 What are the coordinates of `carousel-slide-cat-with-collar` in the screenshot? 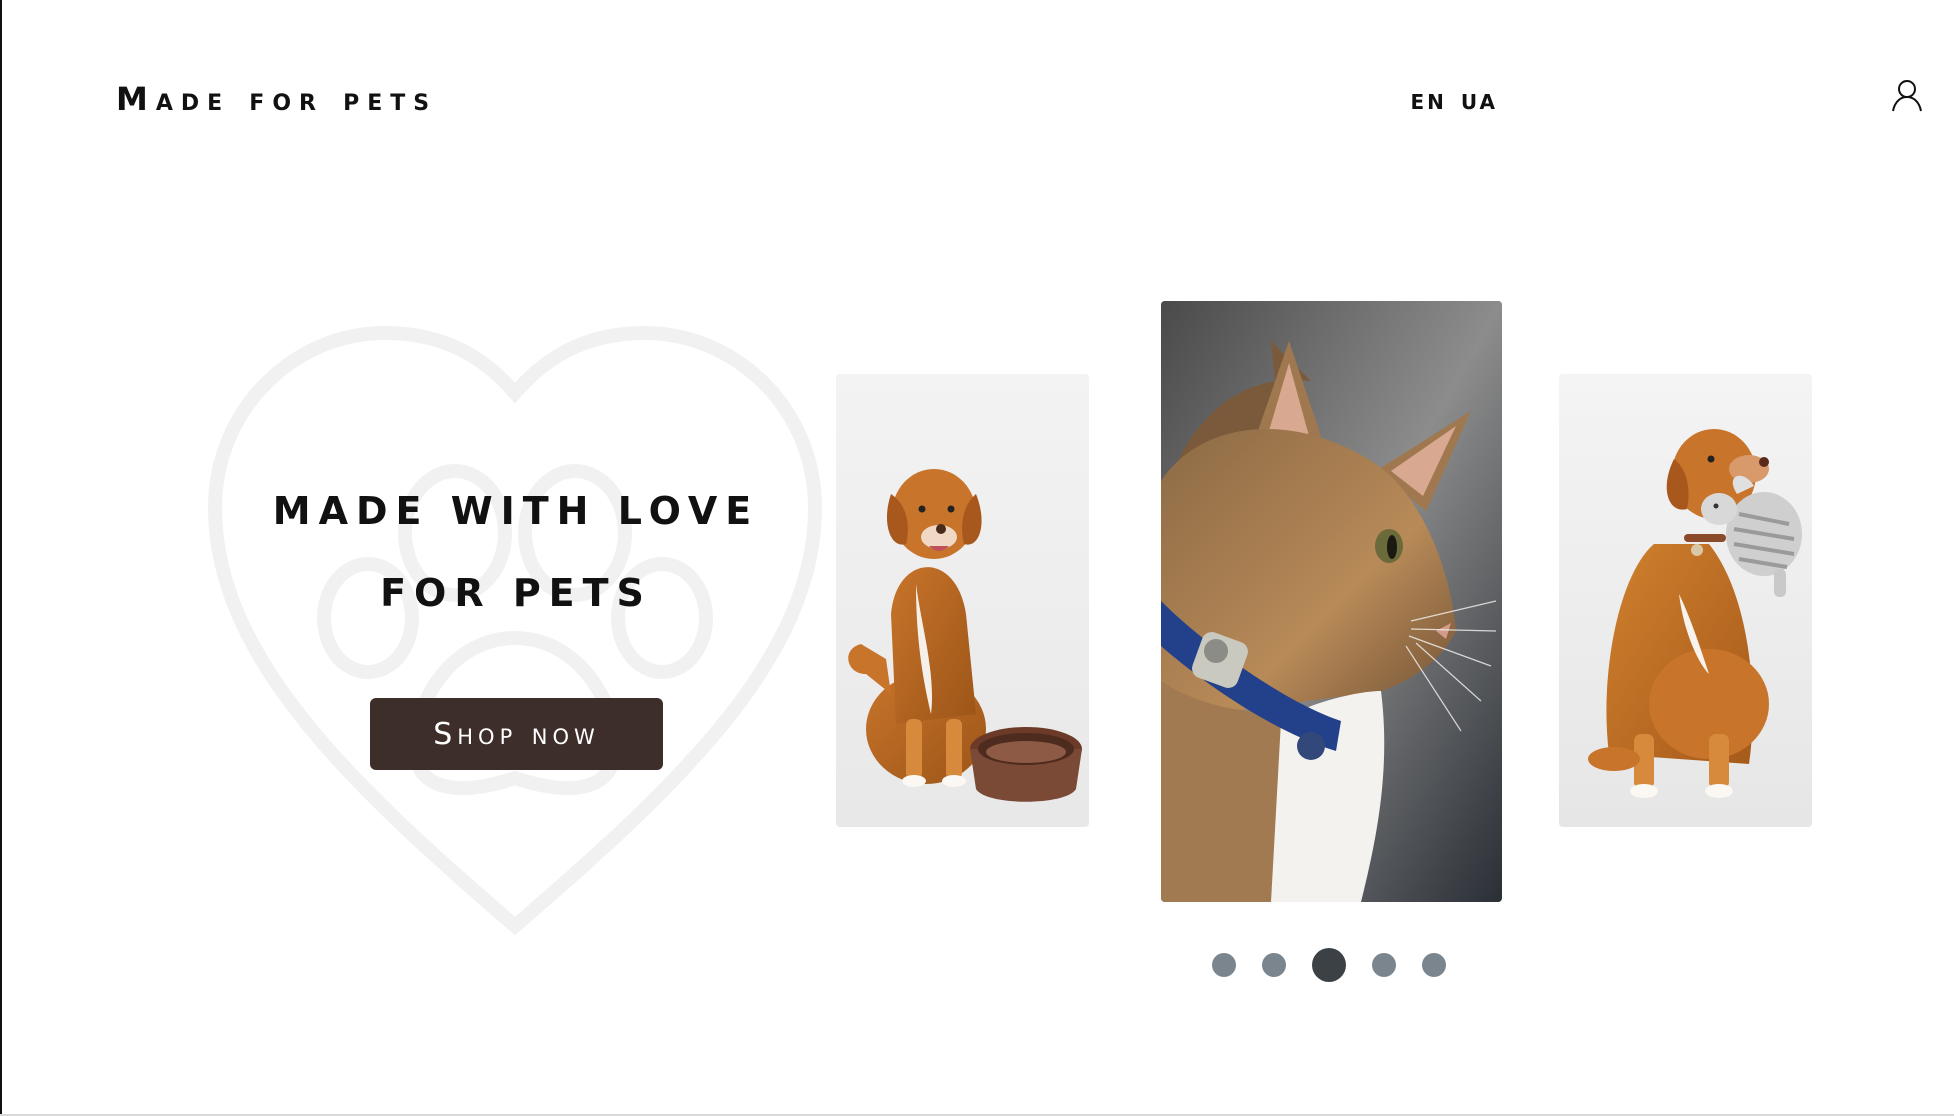 It's located at (1331, 601).